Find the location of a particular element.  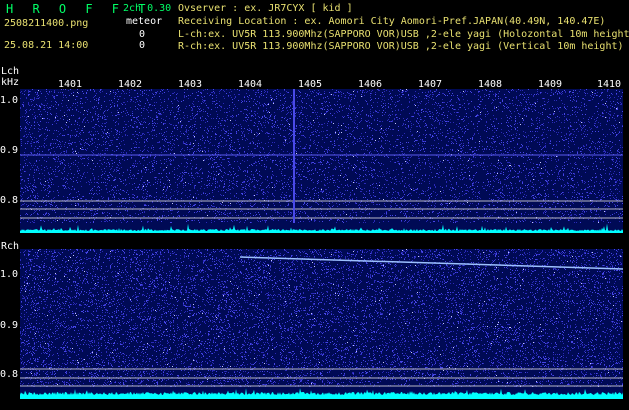

lch-freq-label: 0.8 is located at coordinates (9, 201).